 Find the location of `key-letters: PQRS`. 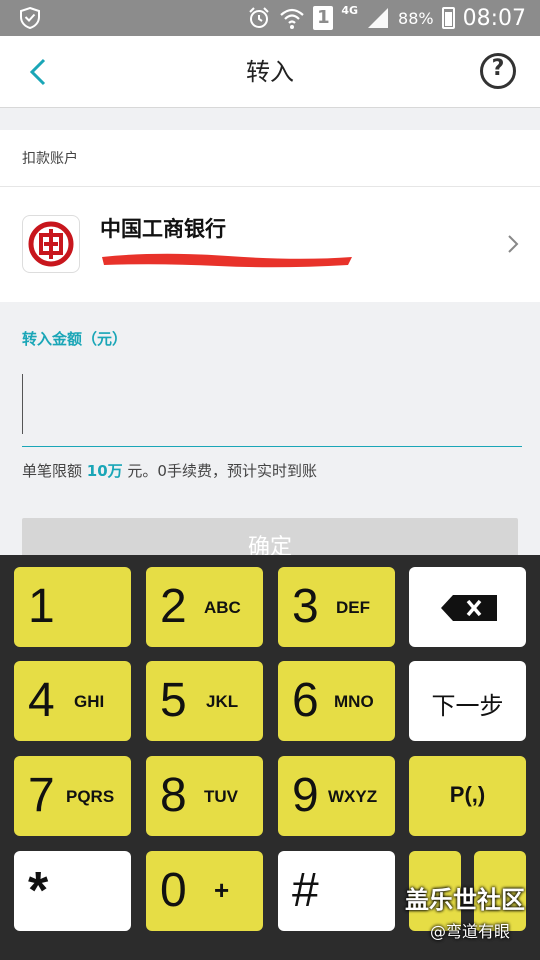

key-letters: PQRS is located at coordinates (90, 796).